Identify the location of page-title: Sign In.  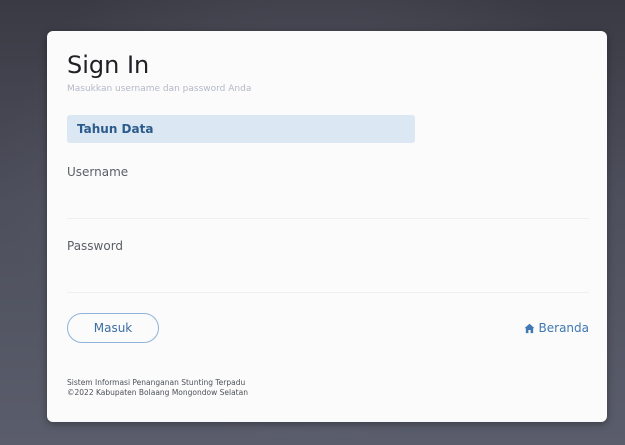
(108, 65).